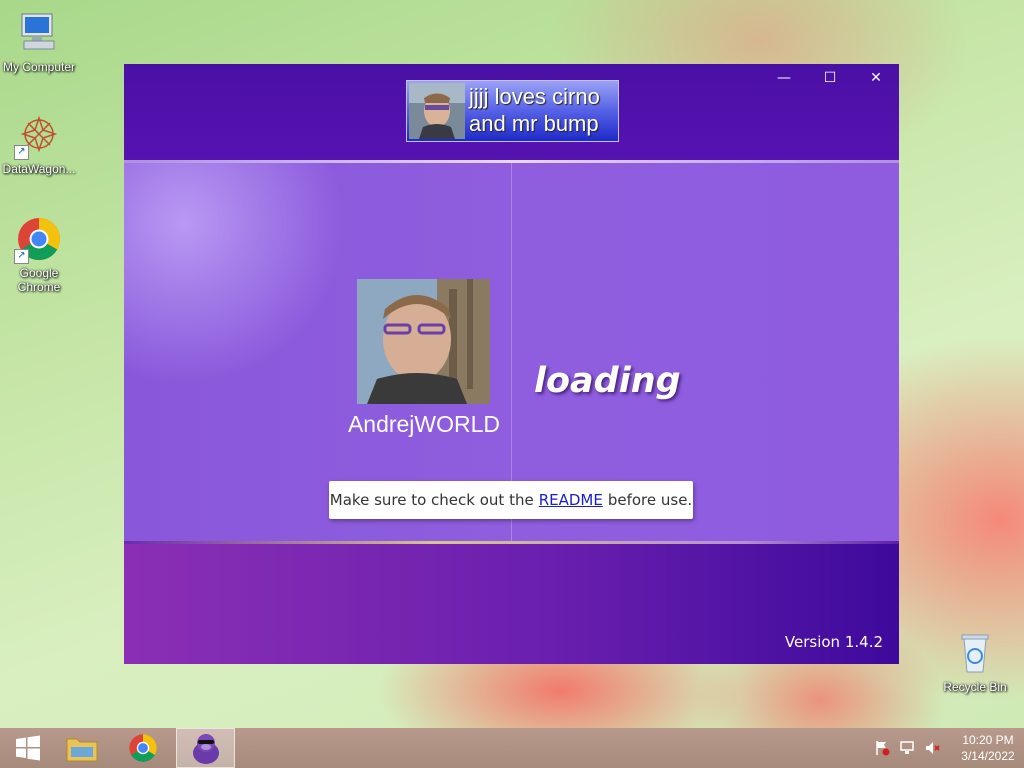  Describe the element at coordinates (882, 748) in the screenshot. I see `action-center-flag-icon` at that location.